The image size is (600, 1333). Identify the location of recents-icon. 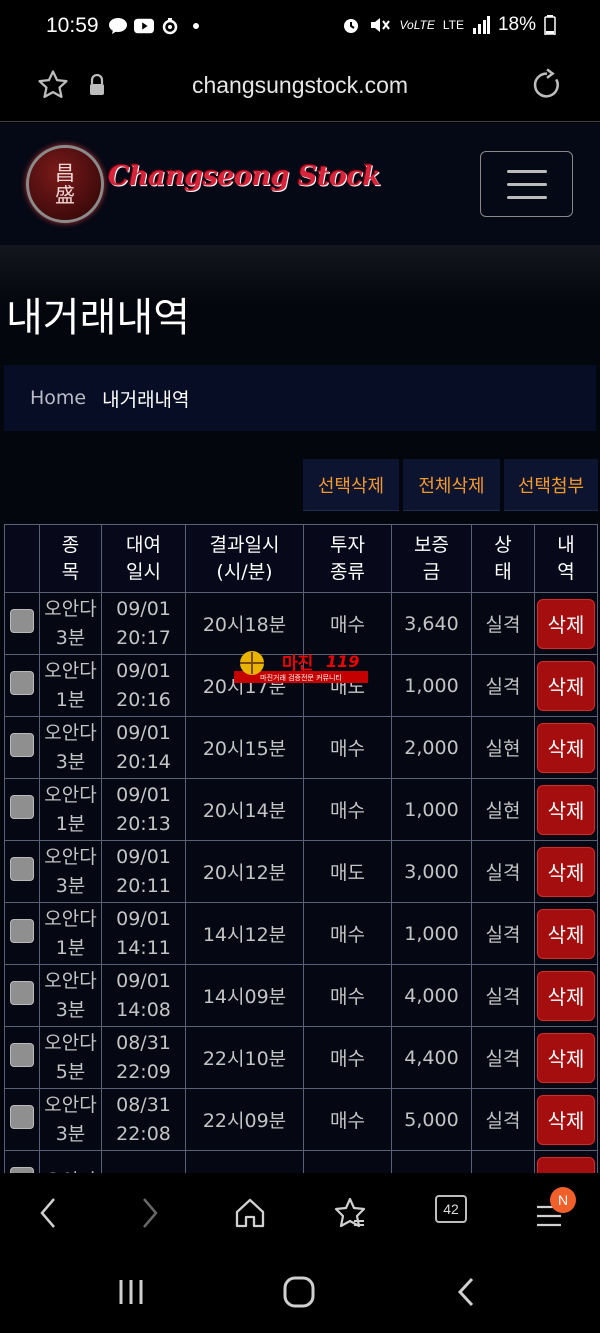
(131, 1294).